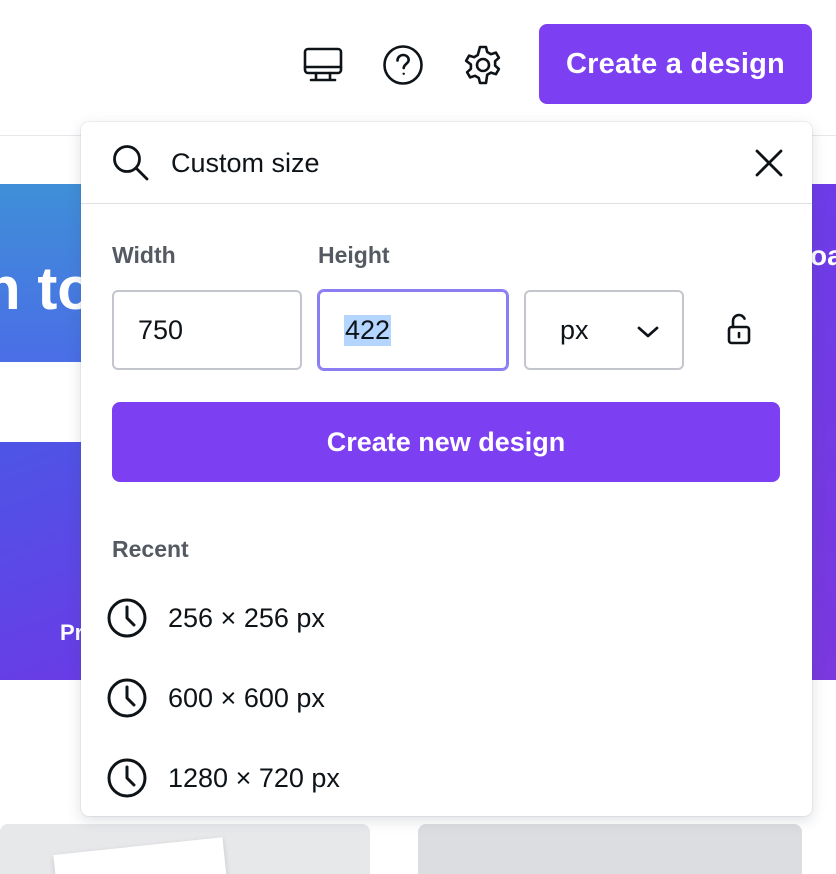 This screenshot has width=836, height=874. I want to click on recent-item: 1280 × 720 px, so click(435, 778).